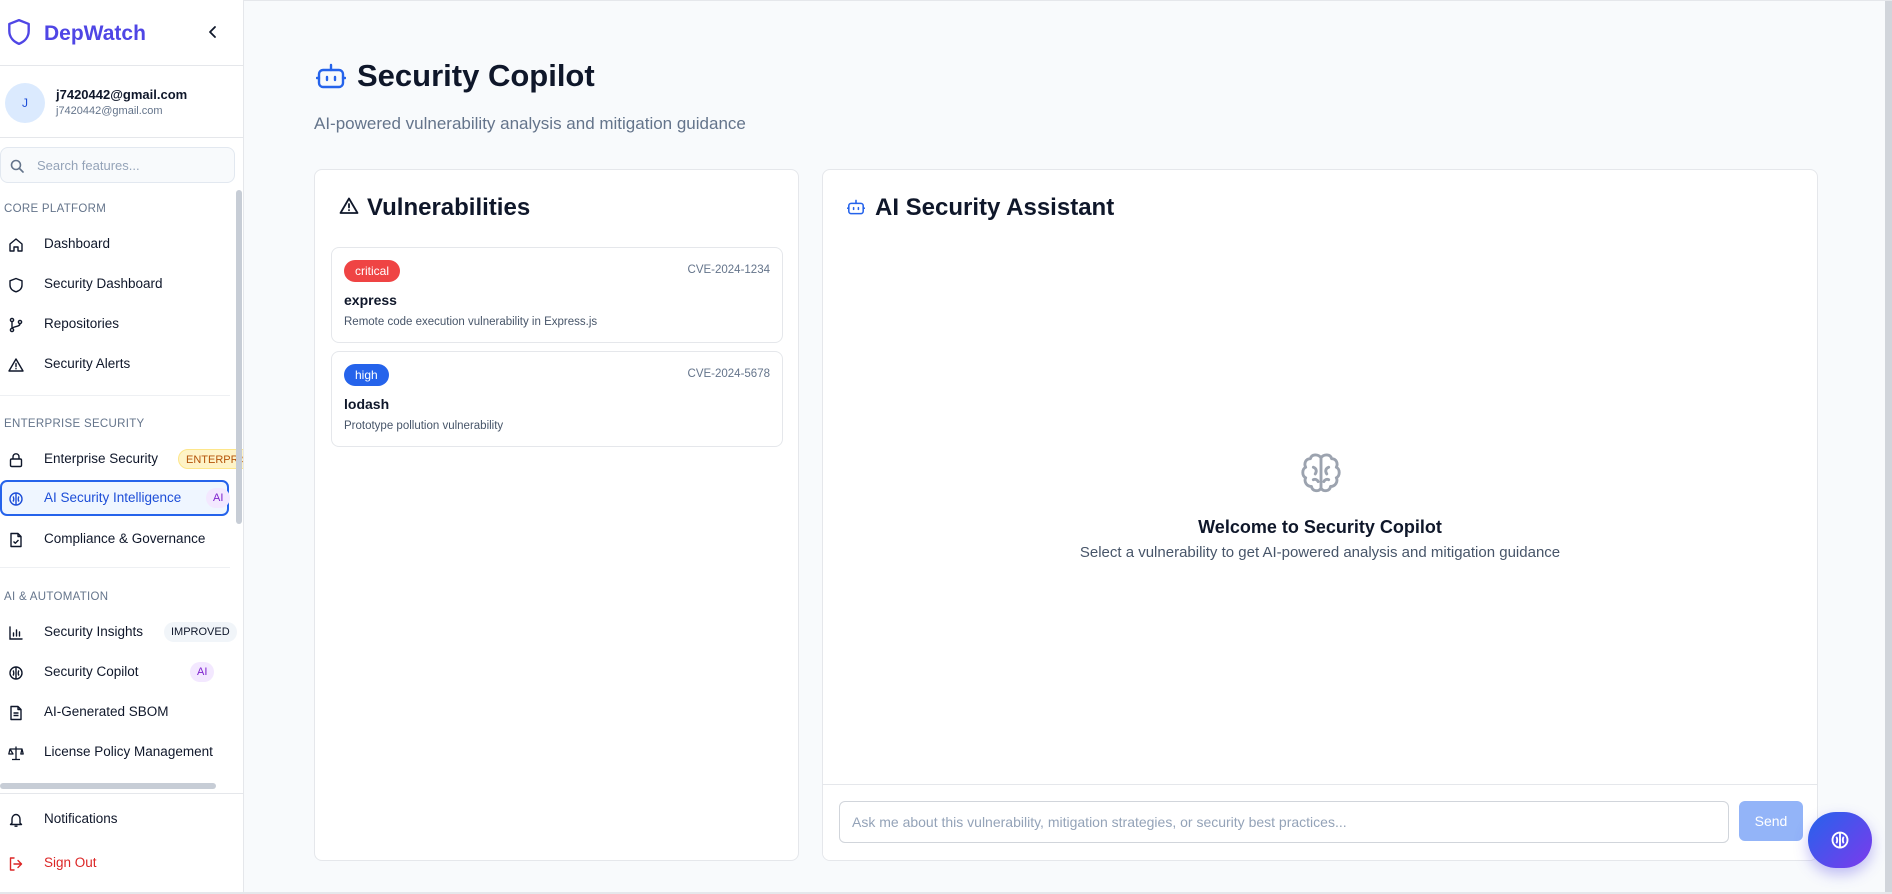 The image size is (1892, 894). I want to click on sidebar-item-security-alerts: Security Alerts, so click(117, 364).